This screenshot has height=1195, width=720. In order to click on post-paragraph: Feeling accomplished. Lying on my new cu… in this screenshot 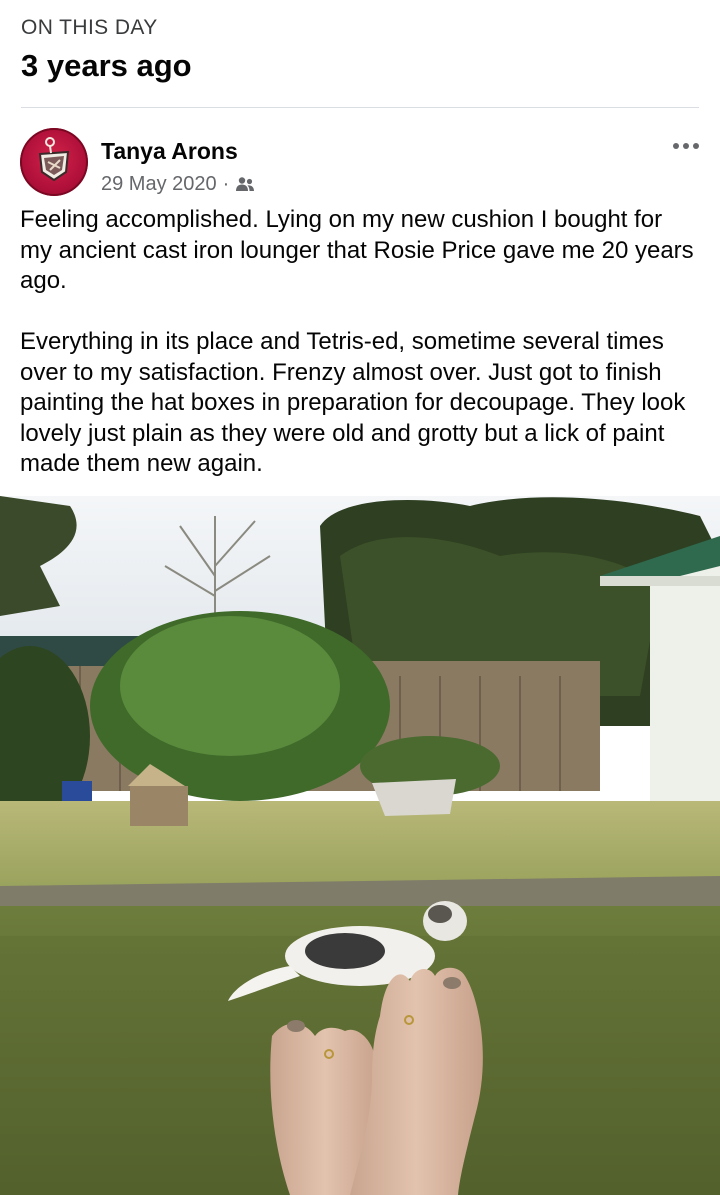, I will do `click(357, 250)`.